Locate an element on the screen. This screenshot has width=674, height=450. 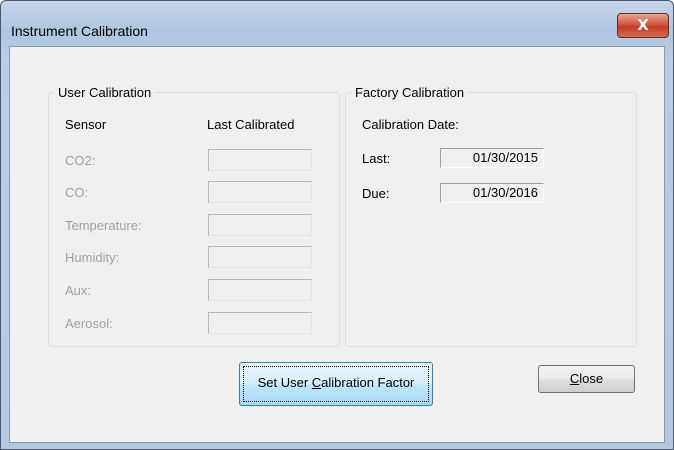
close-button-mnemonic: C is located at coordinates (574, 378).